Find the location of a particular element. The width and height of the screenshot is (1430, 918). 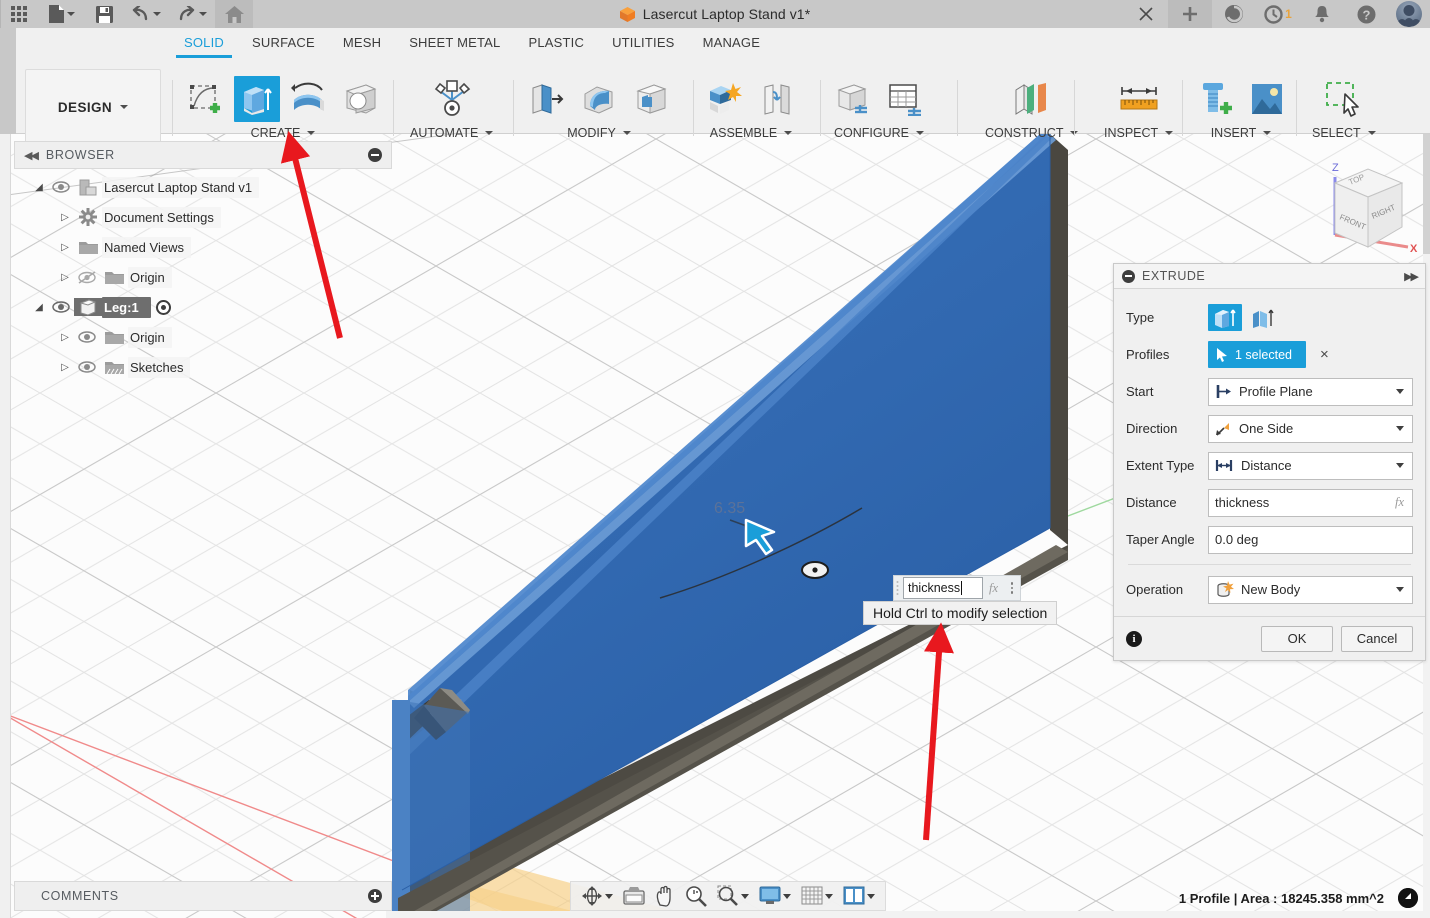

configuration-icon is located at coordinates (853, 99).